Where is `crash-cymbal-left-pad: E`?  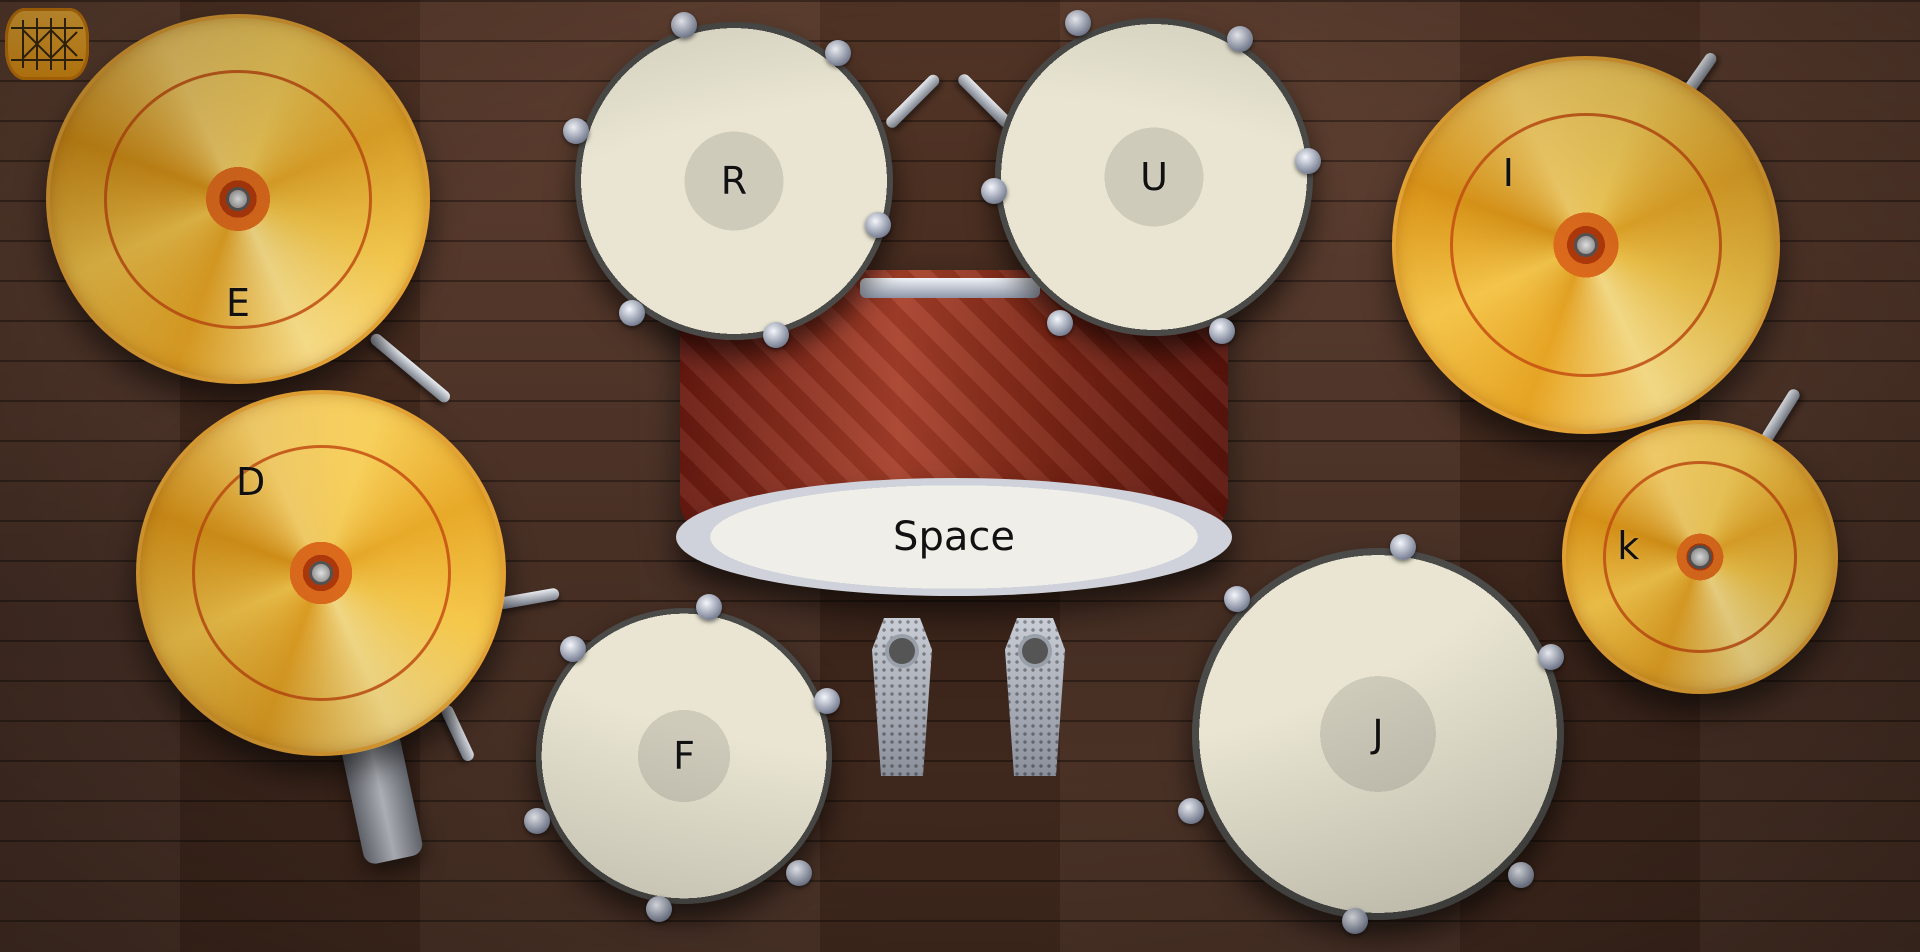 crash-cymbal-left-pad: E is located at coordinates (238, 199).